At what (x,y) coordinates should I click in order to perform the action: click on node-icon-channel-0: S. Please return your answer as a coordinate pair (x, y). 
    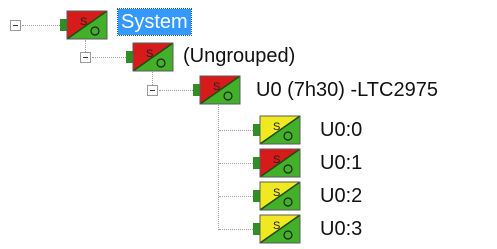
    Looking at the image, I should click on (279, 130).